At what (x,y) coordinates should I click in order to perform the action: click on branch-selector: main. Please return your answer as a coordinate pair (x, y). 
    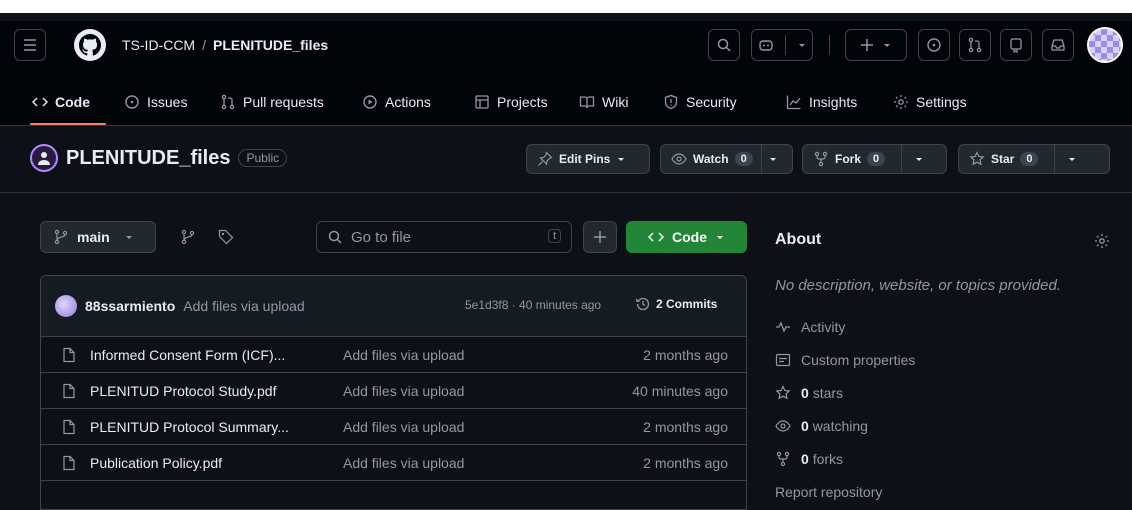
    Looking at the image, I should click on (98, 237).